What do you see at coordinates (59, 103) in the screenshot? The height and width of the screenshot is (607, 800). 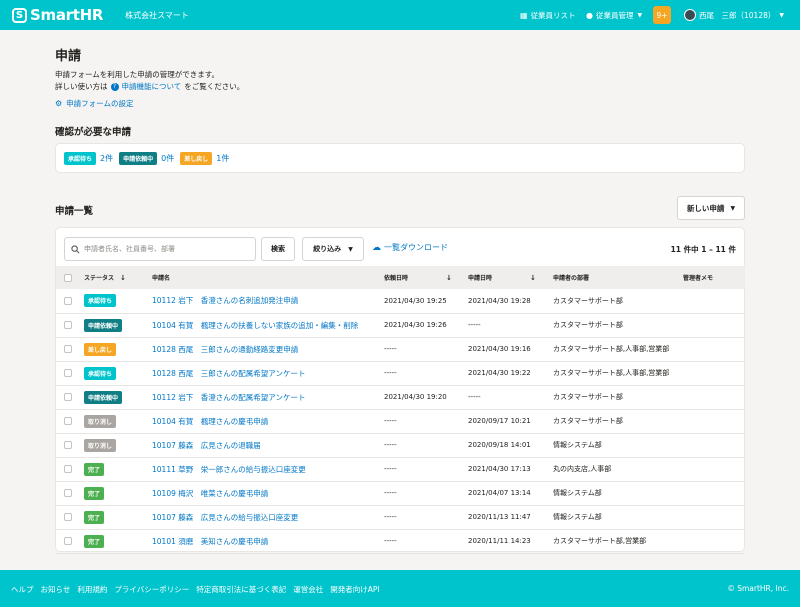 I see `gear-icon: ⚙` at bounding box center [59, 103].